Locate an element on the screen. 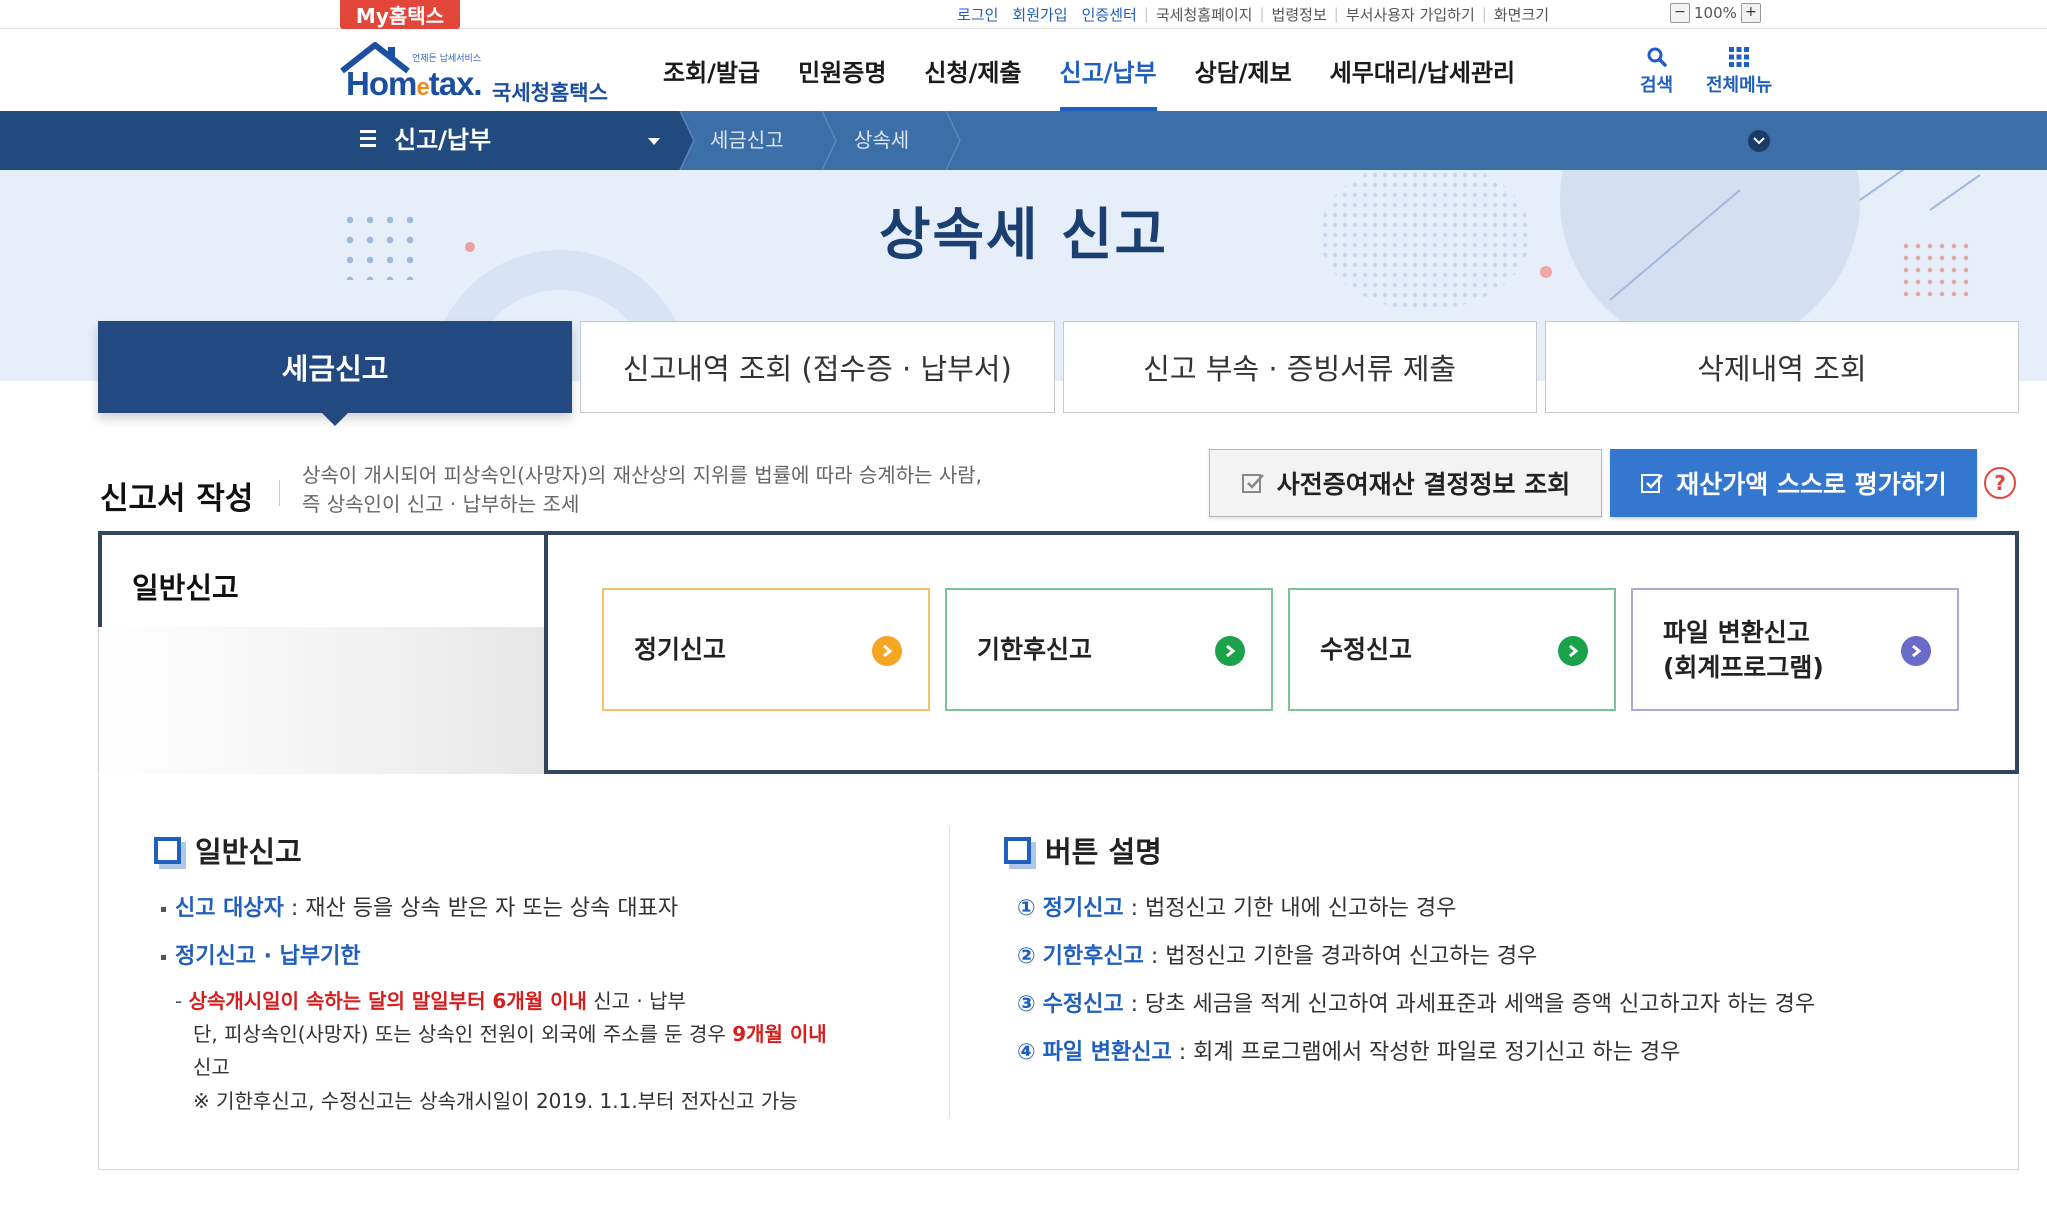  search-icon is located at coordinates (1657, 57).